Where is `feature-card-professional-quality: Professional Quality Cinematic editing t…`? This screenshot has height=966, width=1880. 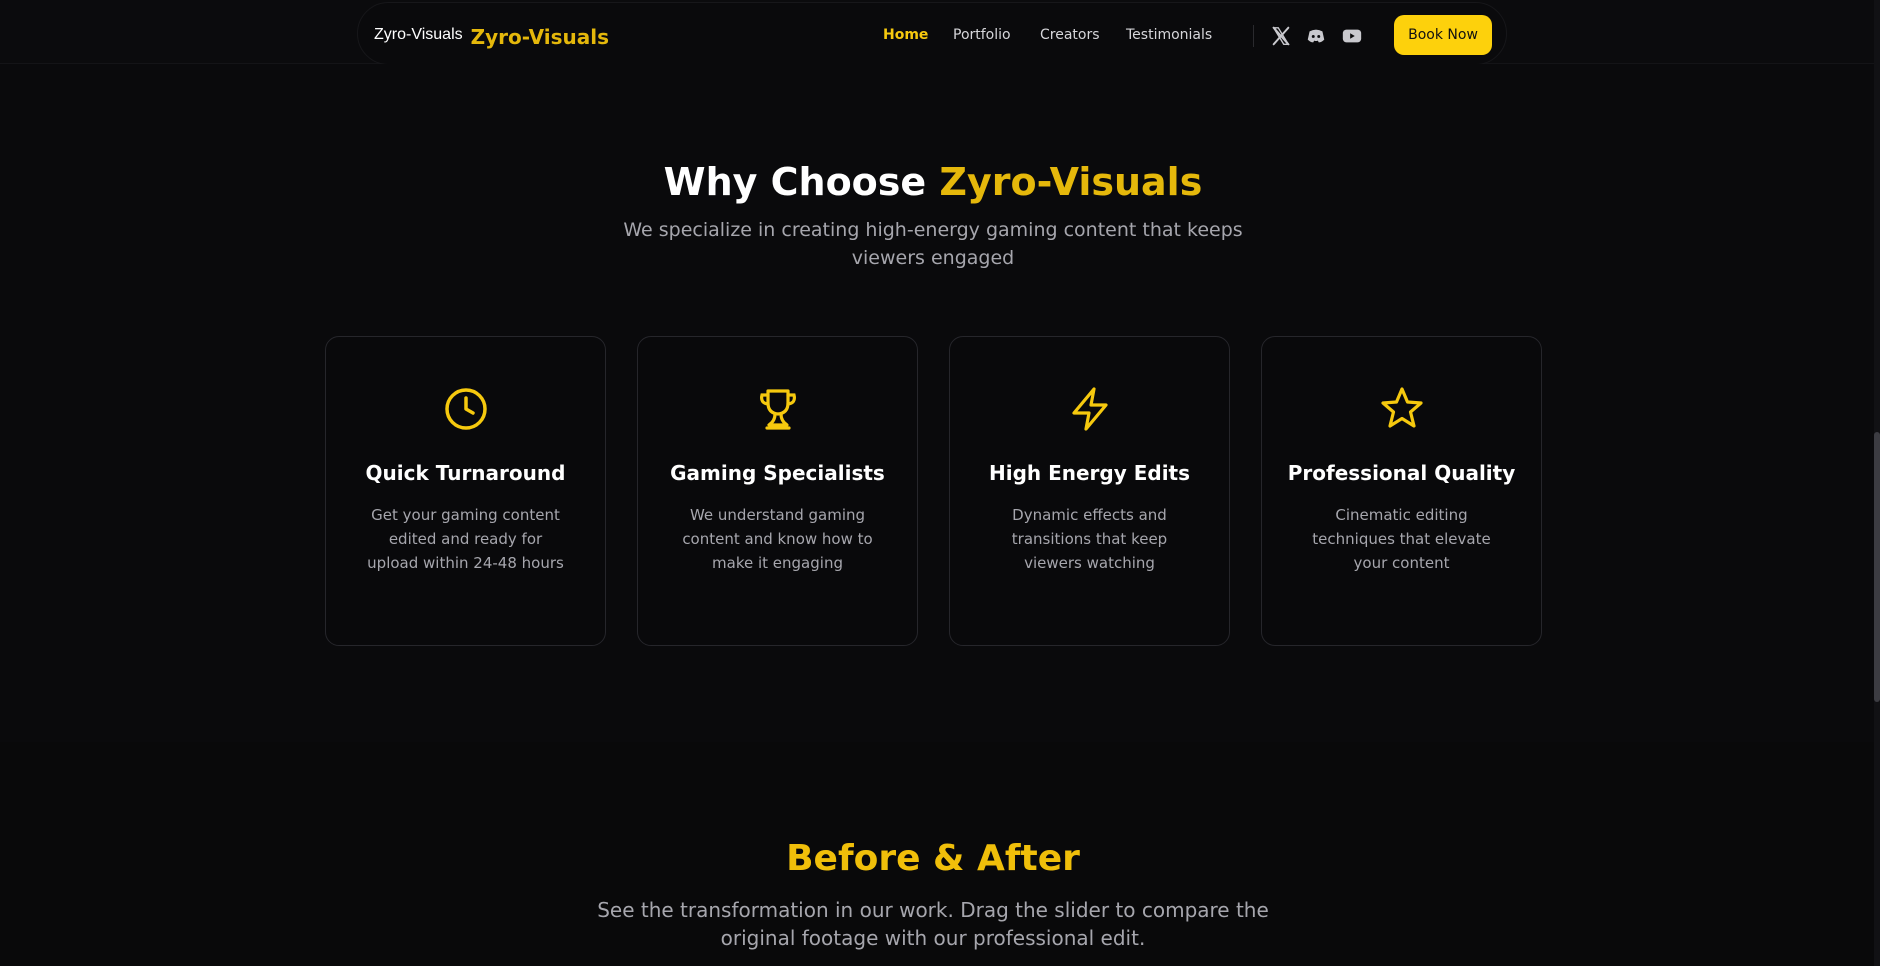
feature-card-professional-quality: Professional Quality Cinematic editing t… is located at coordinates (1401, 491).